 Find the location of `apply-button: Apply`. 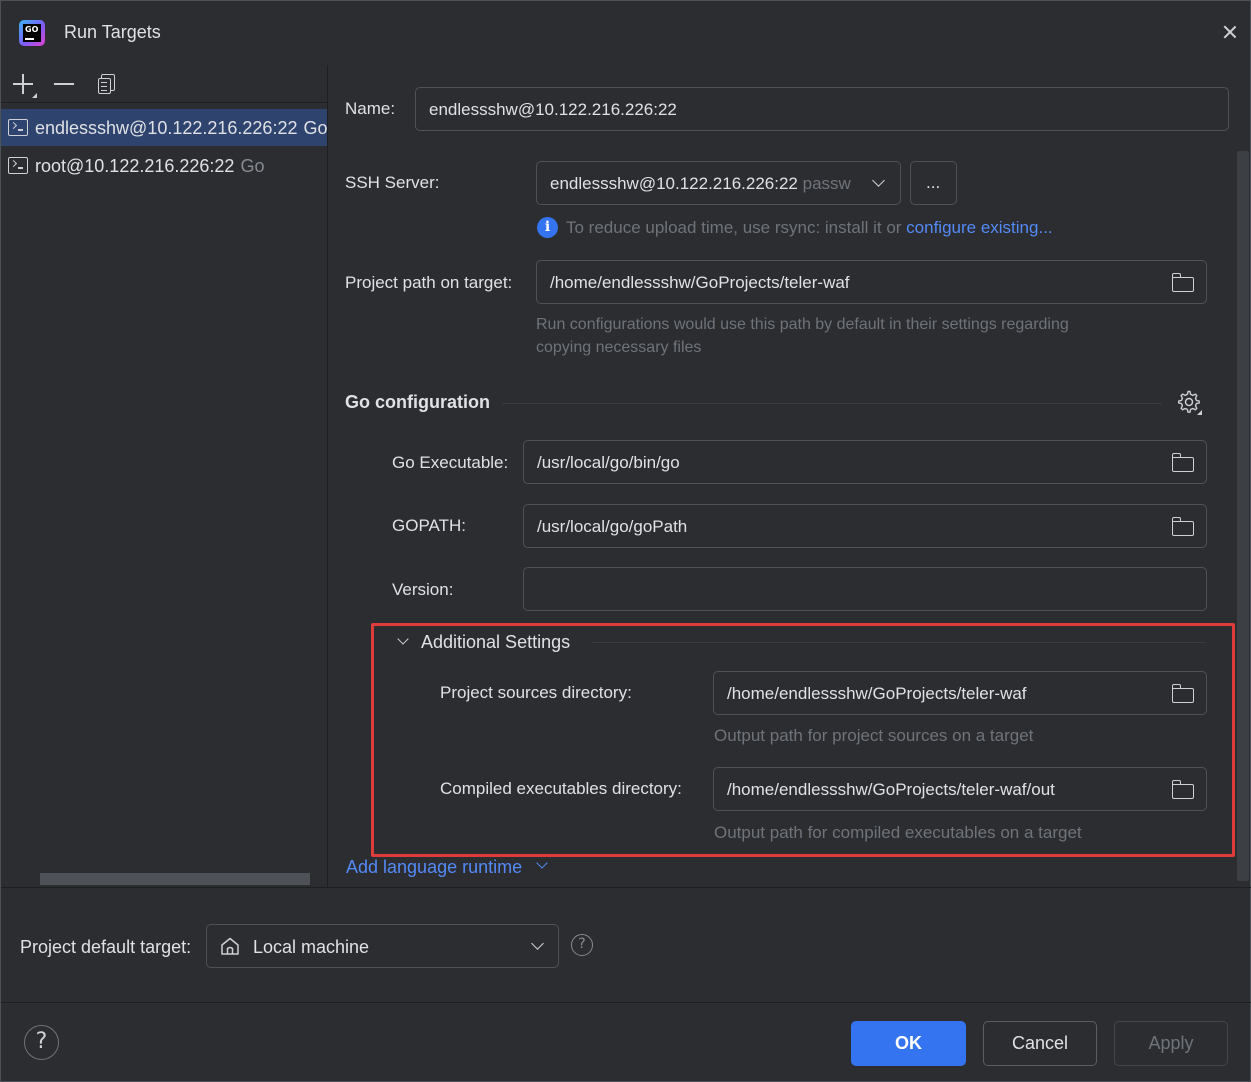

apply-button: Apply is located at coordinates (1171, 1043).